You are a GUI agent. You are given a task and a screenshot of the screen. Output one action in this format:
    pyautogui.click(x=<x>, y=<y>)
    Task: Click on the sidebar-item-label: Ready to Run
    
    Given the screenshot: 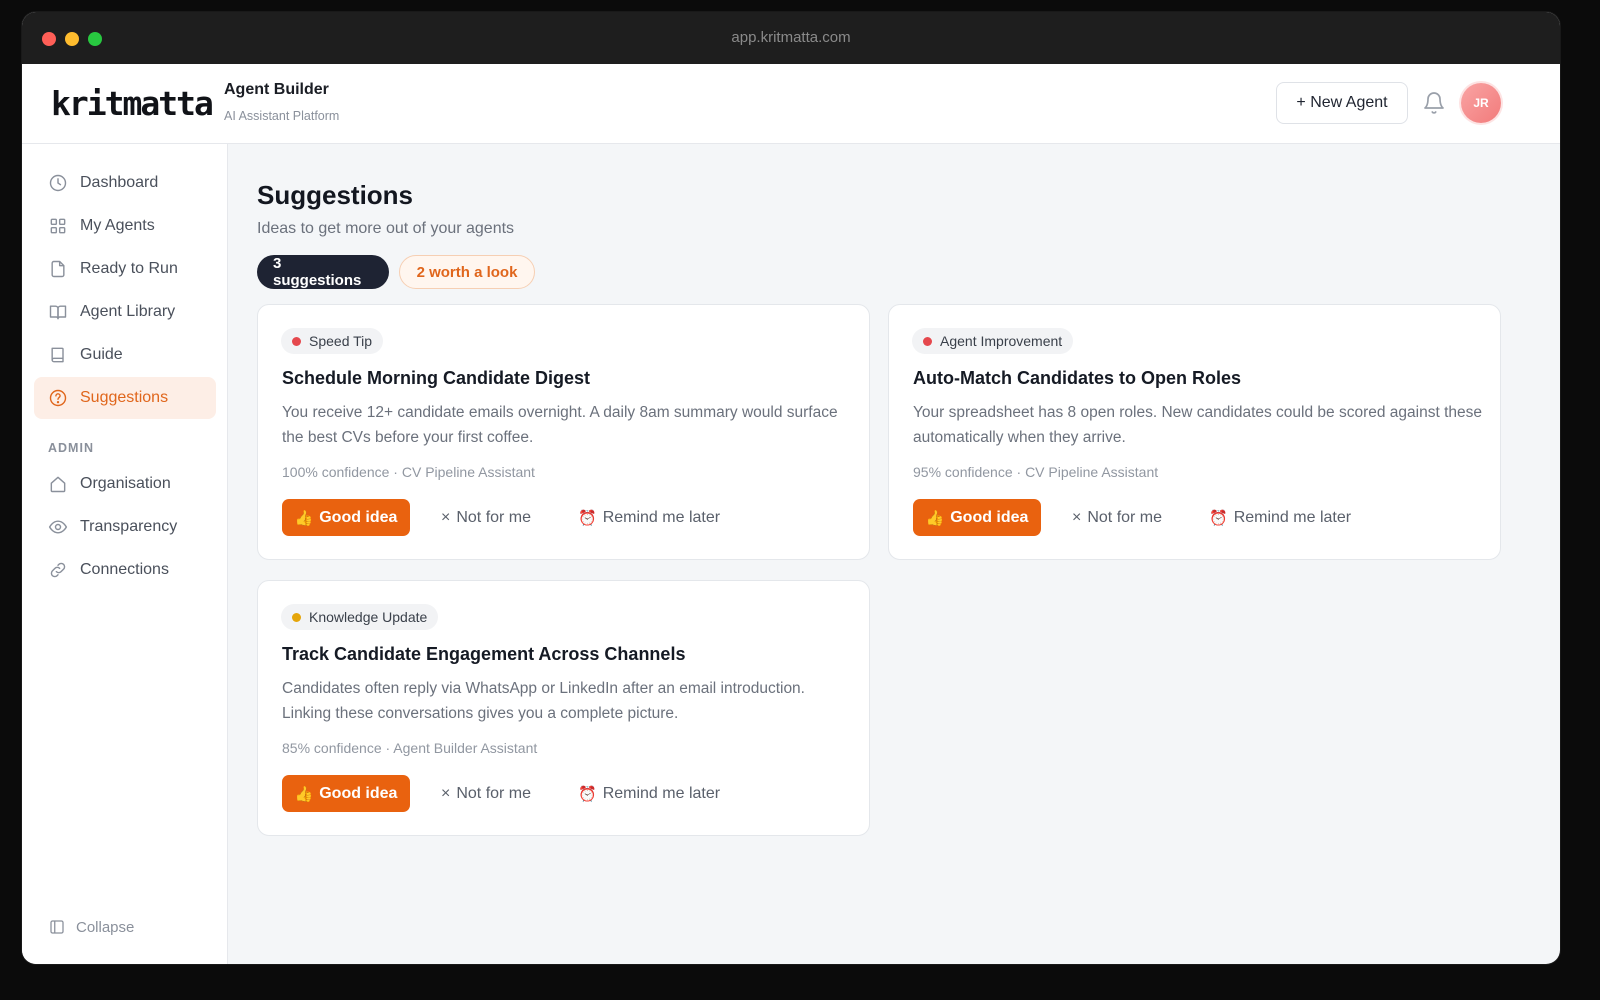 What is the action you would take?
    pyautogui.click(x=129, y=268)
    